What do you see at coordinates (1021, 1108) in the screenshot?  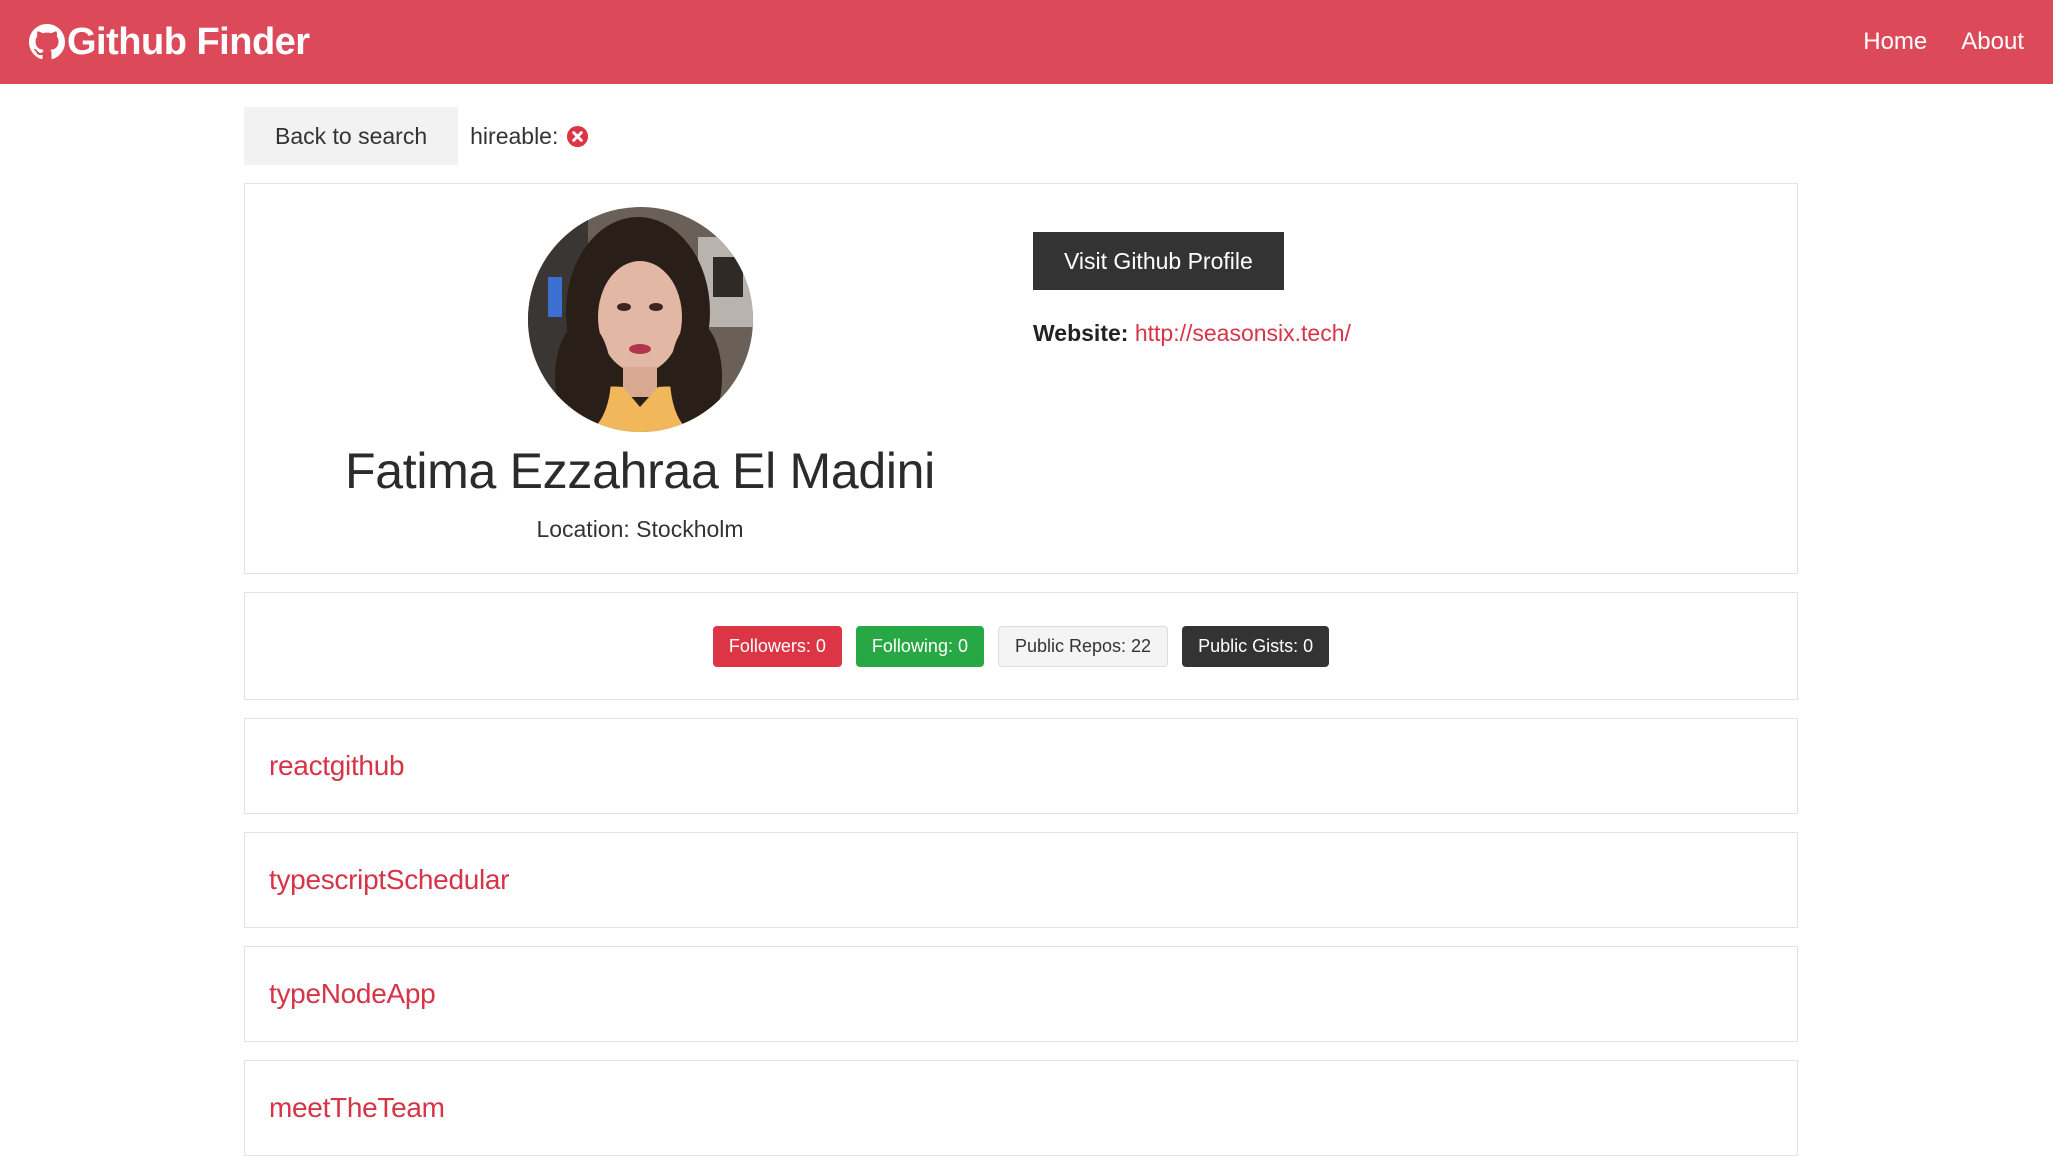 I see `repo-item: meetTheTeam` at bounding box center [1021, 1108].